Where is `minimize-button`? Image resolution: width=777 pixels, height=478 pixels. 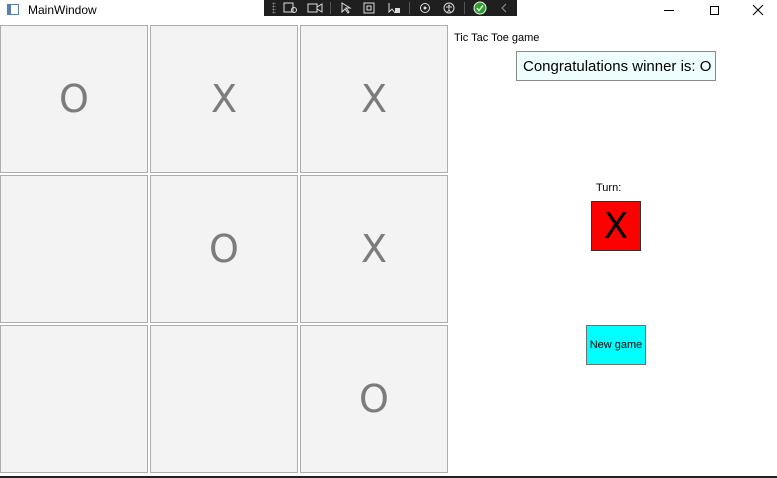 minimize-button is located at coordinates (669, 10).